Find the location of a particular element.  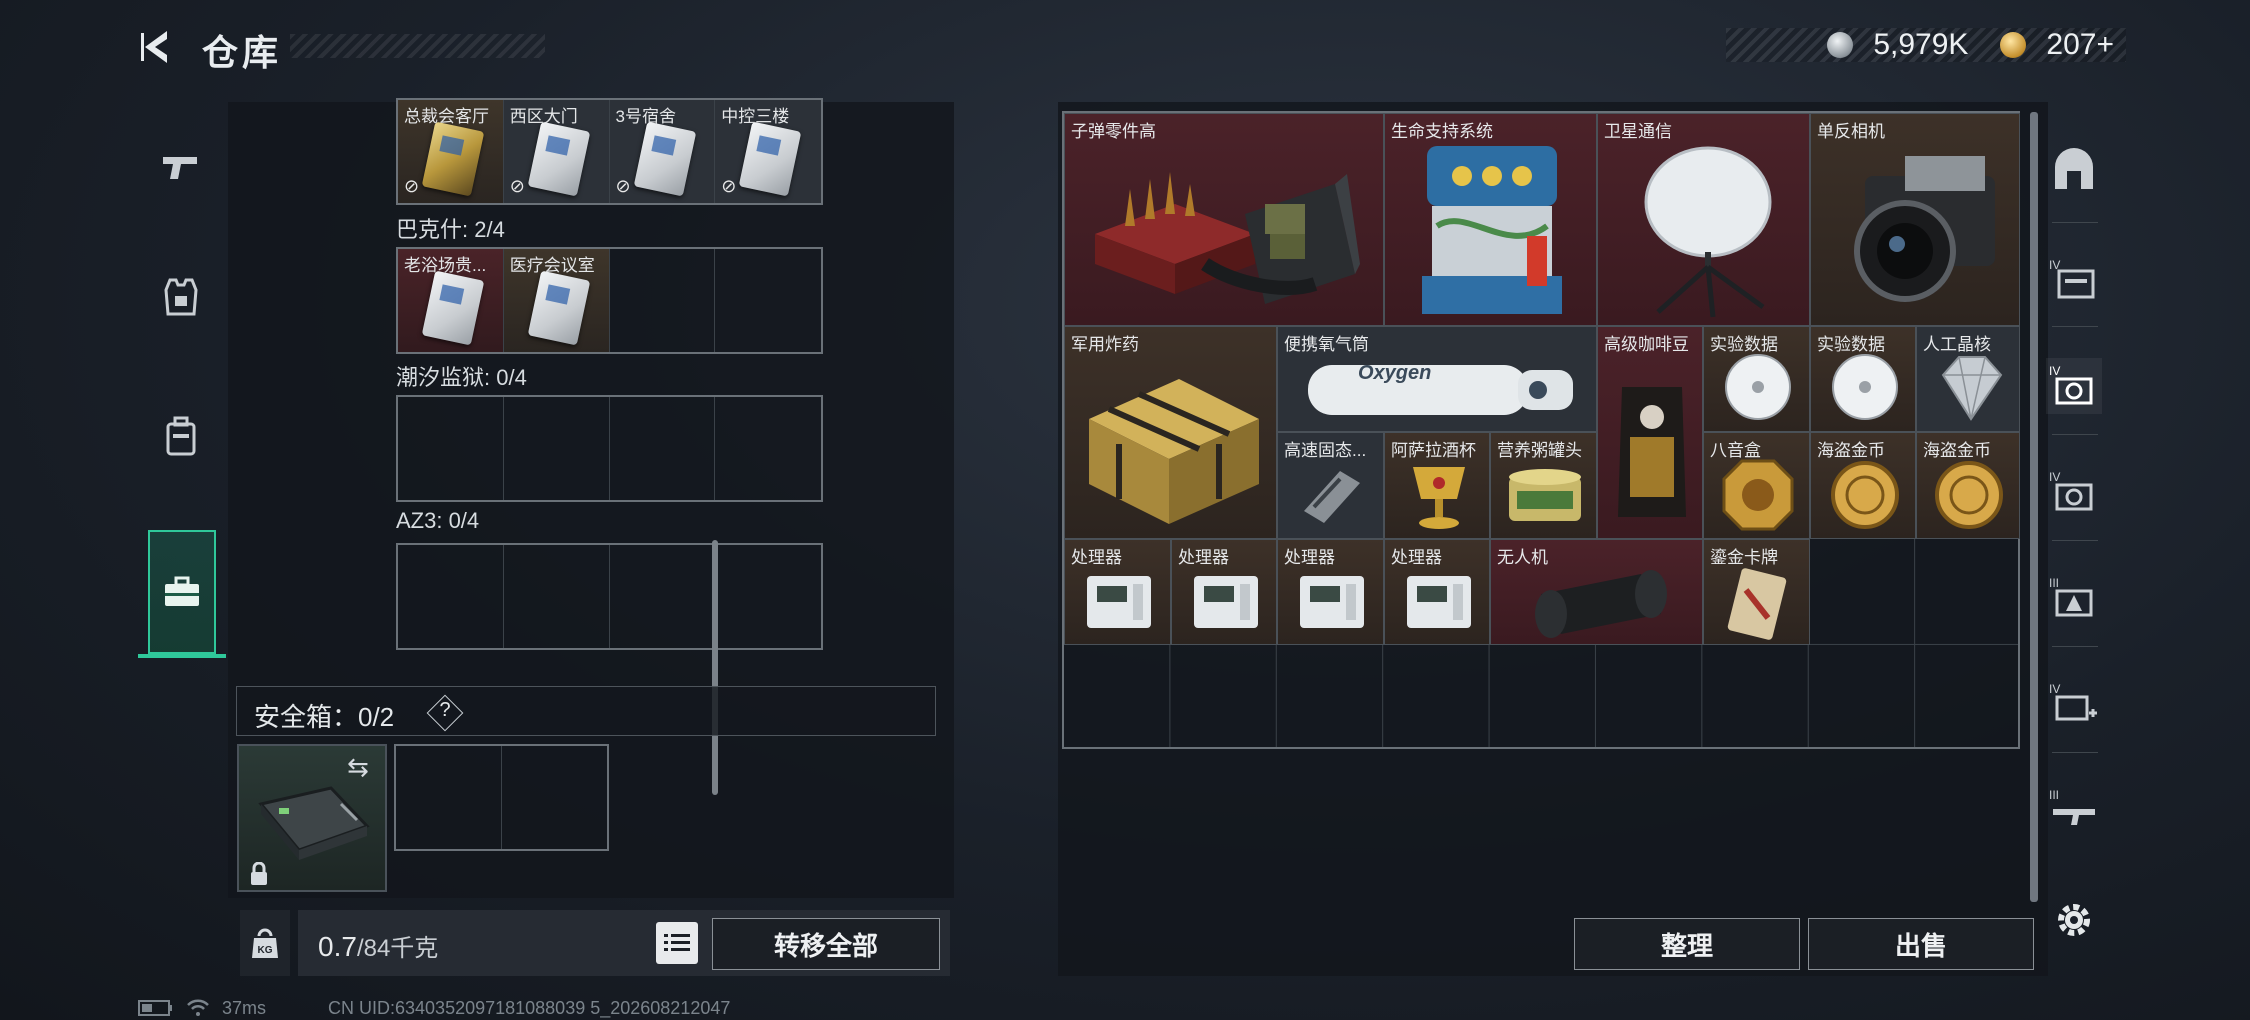

section-label-az3: AZ3: 0/4 is located at coordinates (438, 520).